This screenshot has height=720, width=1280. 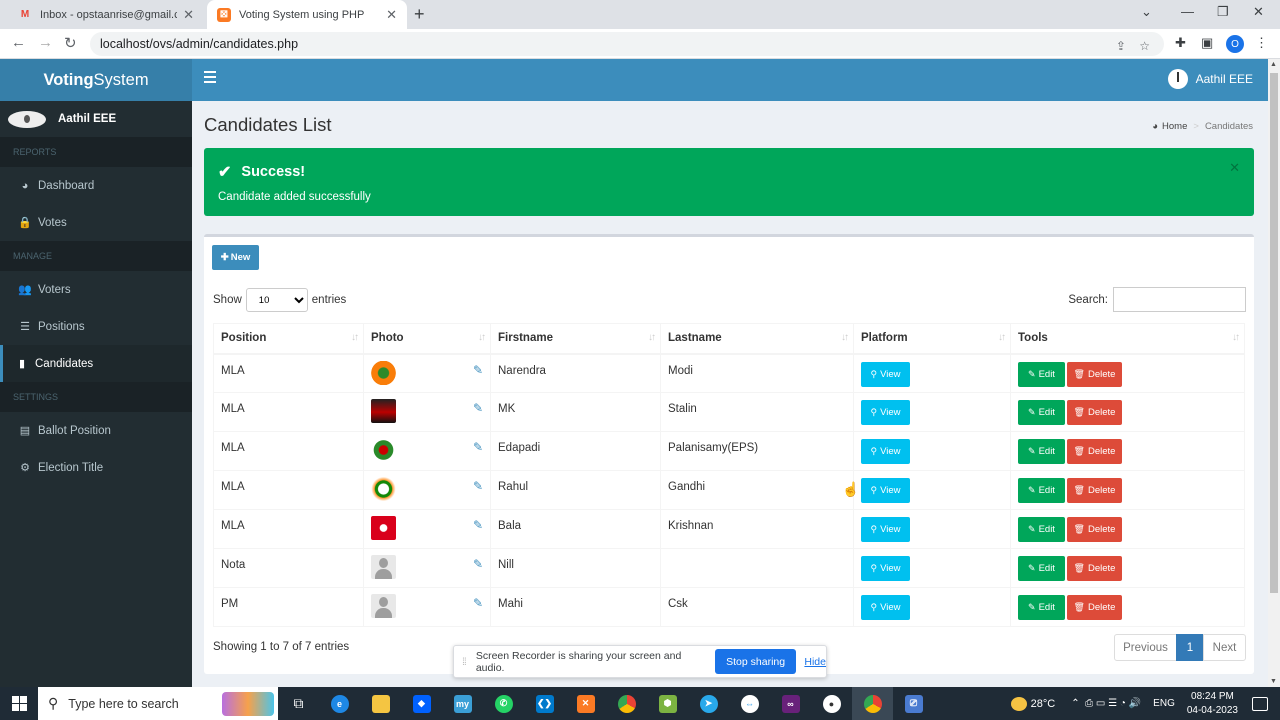 What do you see at coordinates (1179, 299) in the screenshot?
I see `search-input` at bounding box center [1179, 299].